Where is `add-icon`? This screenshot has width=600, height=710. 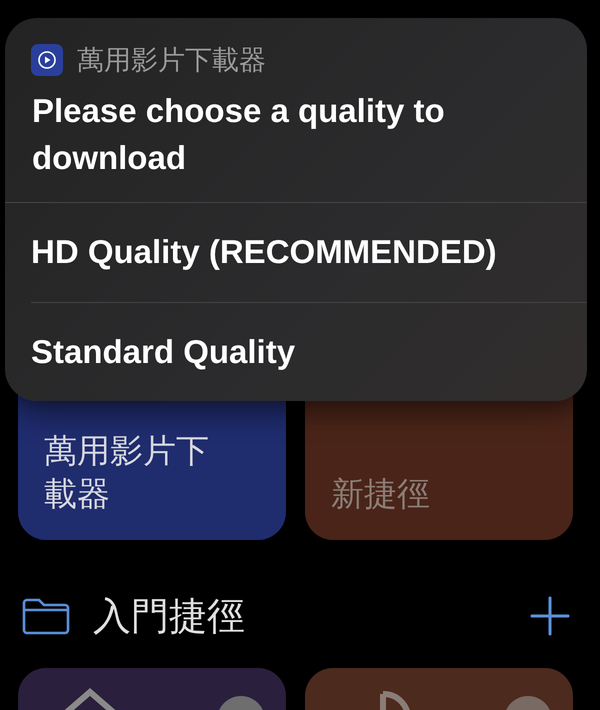
add-icon is located at coordinates (550, 616).